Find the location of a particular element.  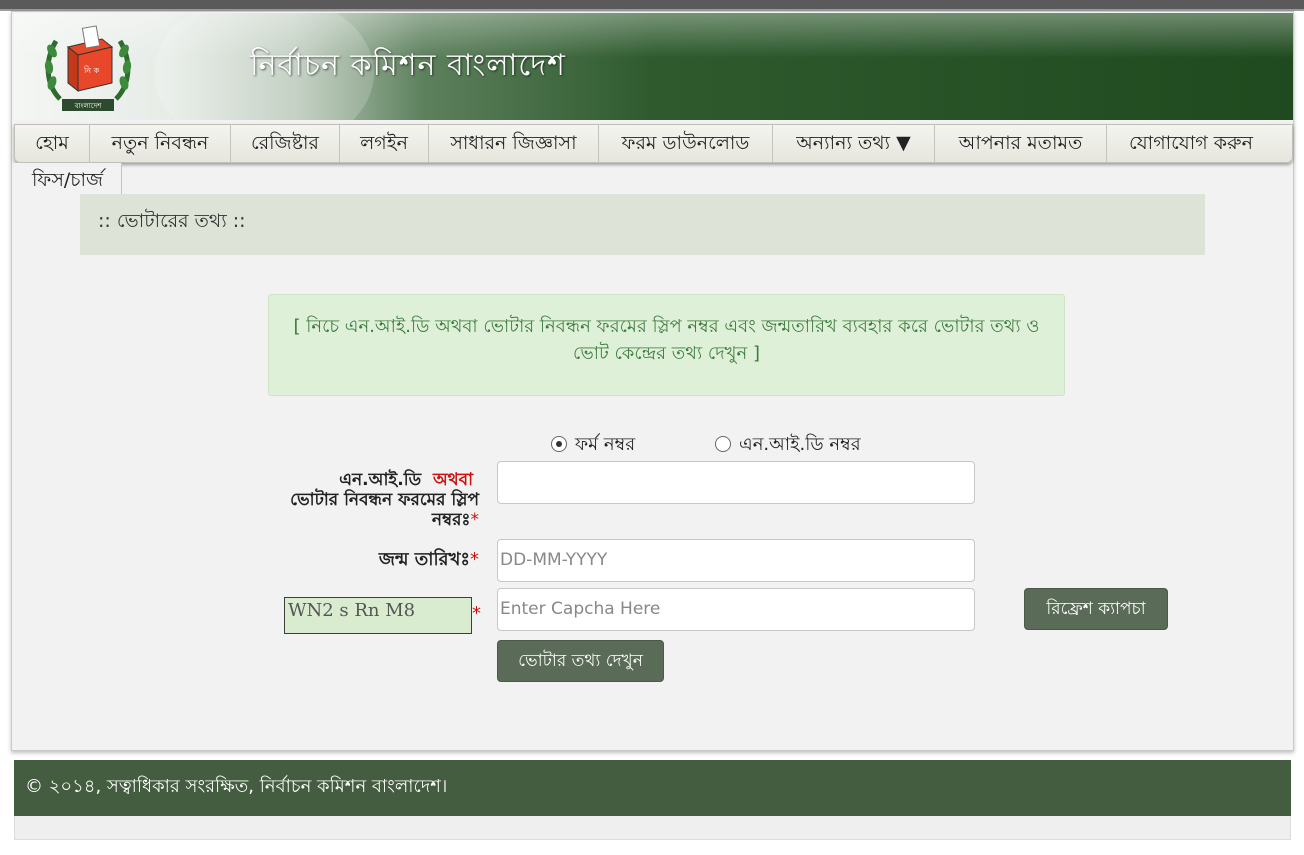

id-label-or: অথবা is located at coordinates (453, 480).